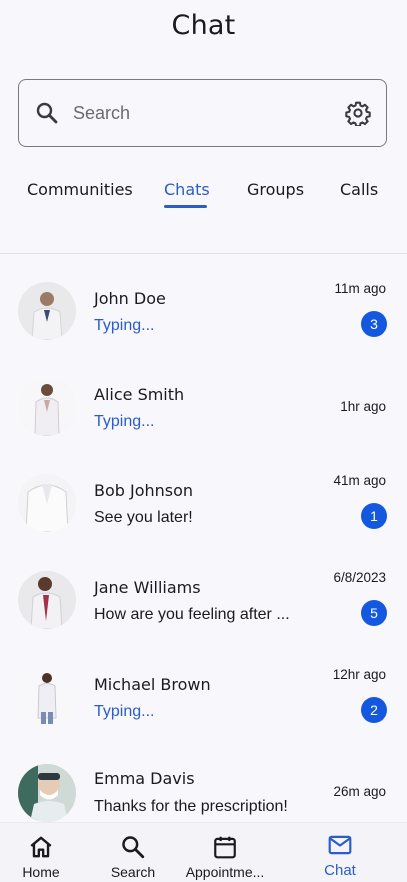  I want to click on unread-badge: 5, so click(374, 613).